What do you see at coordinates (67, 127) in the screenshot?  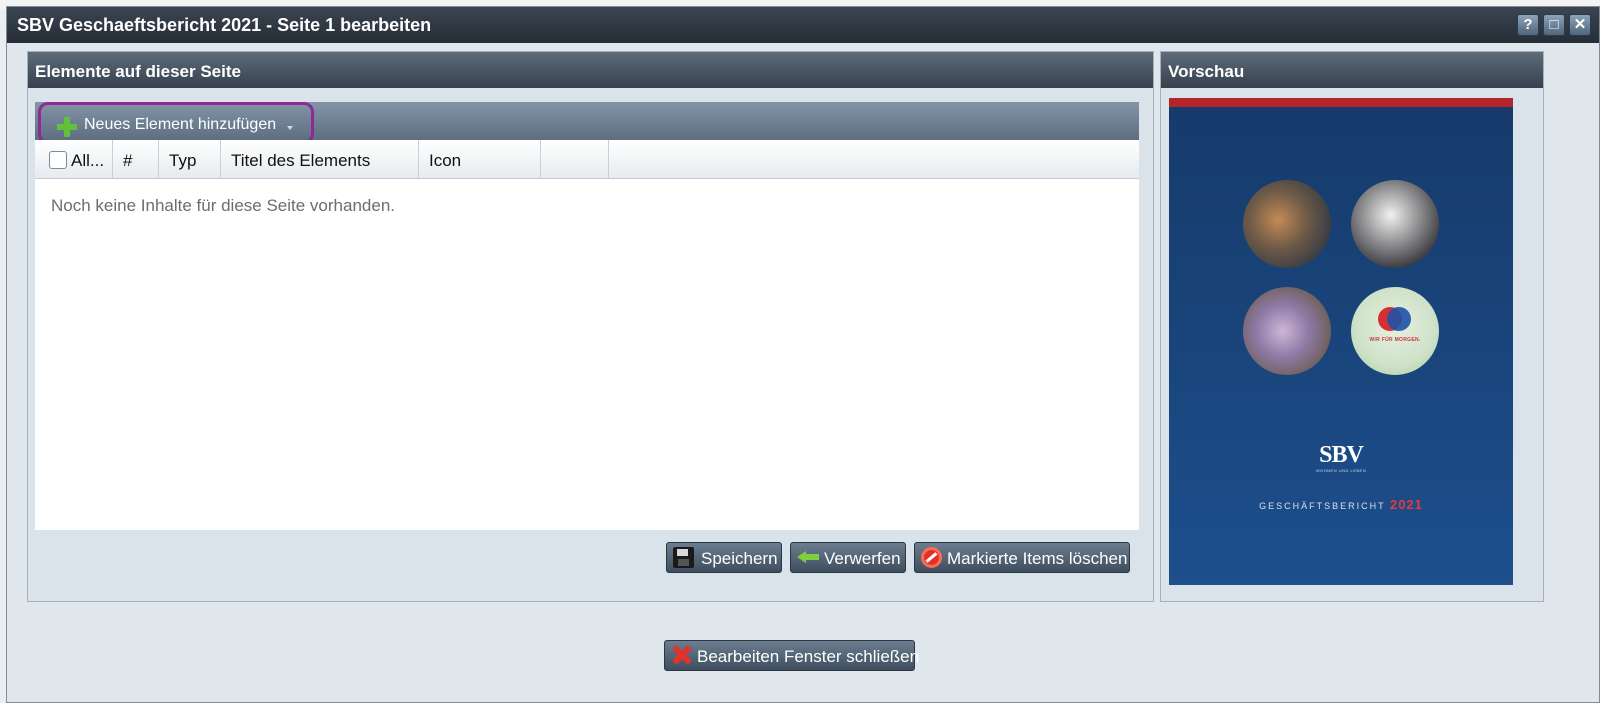 I see `plus-icon` at bounding box center [67, 127].